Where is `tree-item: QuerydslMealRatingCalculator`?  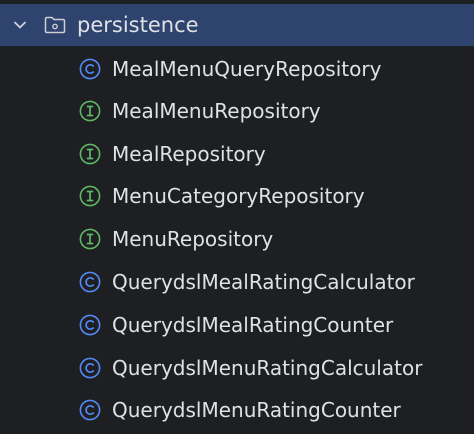 tree-item: QuerydslMealRatingCalculator is located at coordinates (237, 282).